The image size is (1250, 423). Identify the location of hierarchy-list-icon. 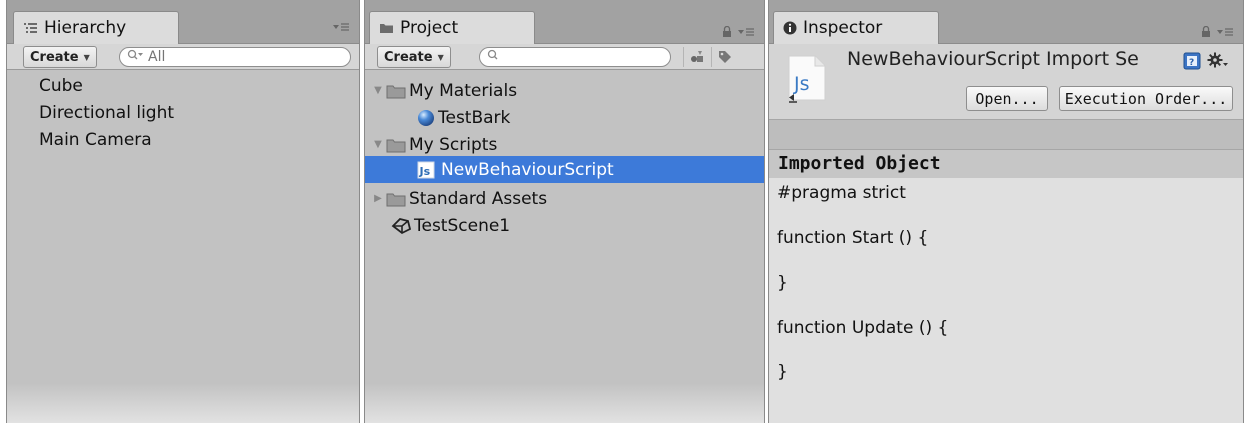
(30, 28).